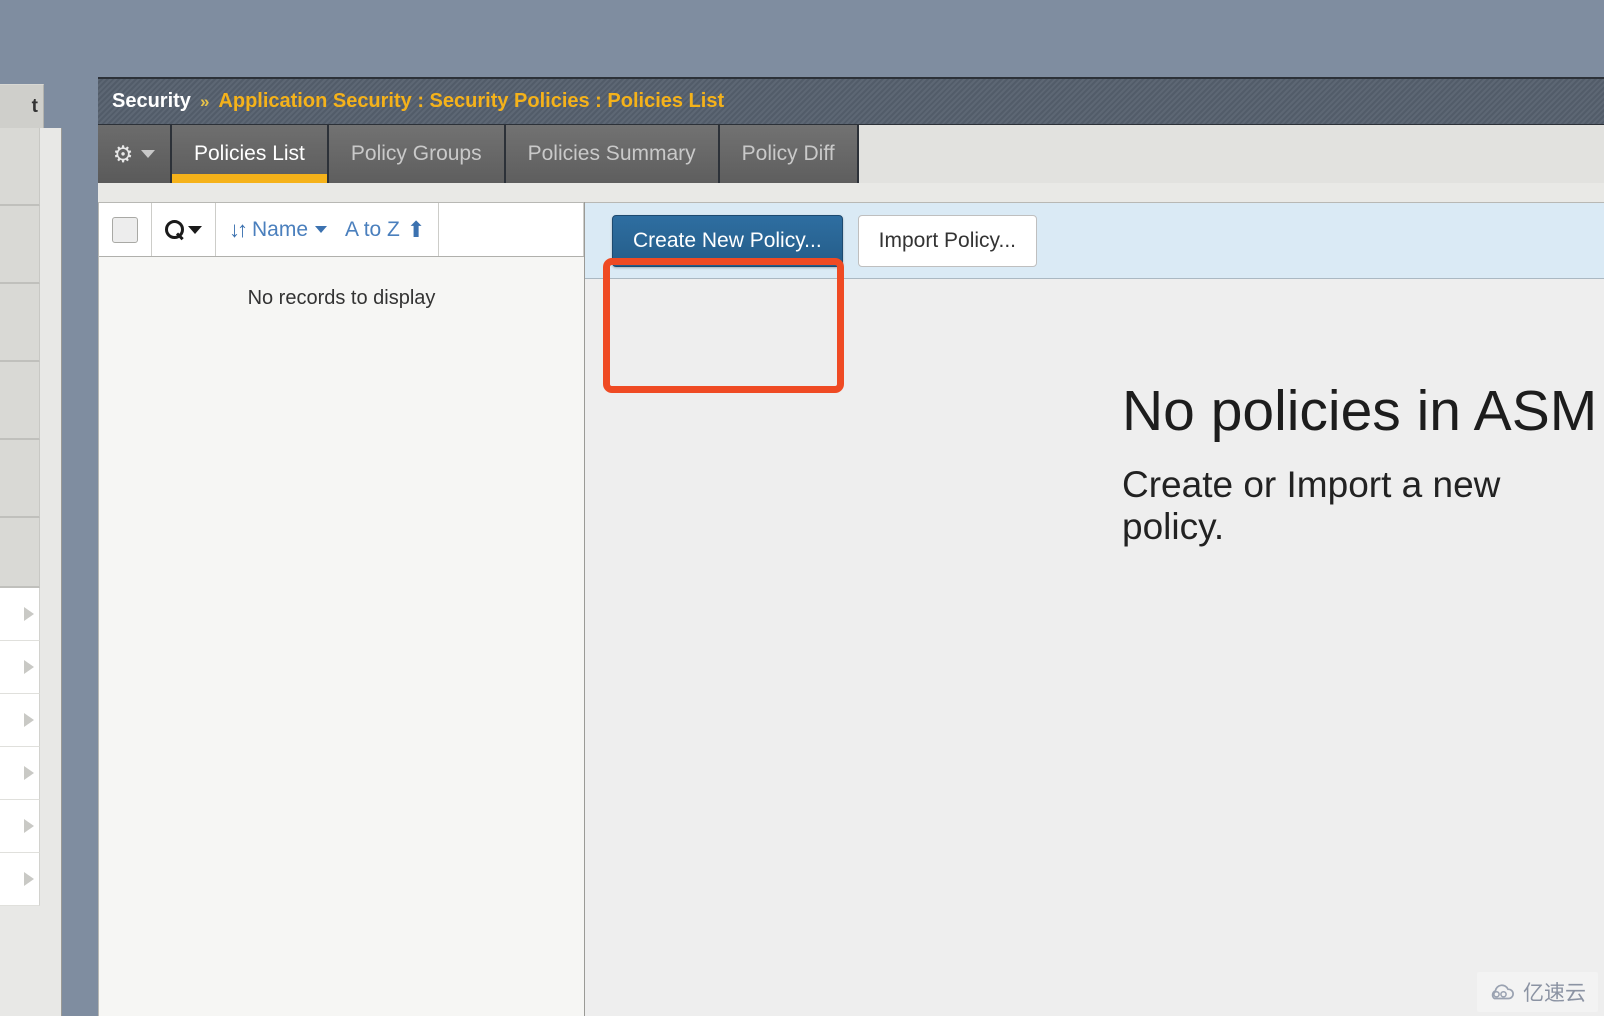 This screenshot has height=1016, width=1604. What do you see at coordinates (135, 154) in the screenshot?
I see `settings-menu-button: ⚙` at bounding box center [135, 154].